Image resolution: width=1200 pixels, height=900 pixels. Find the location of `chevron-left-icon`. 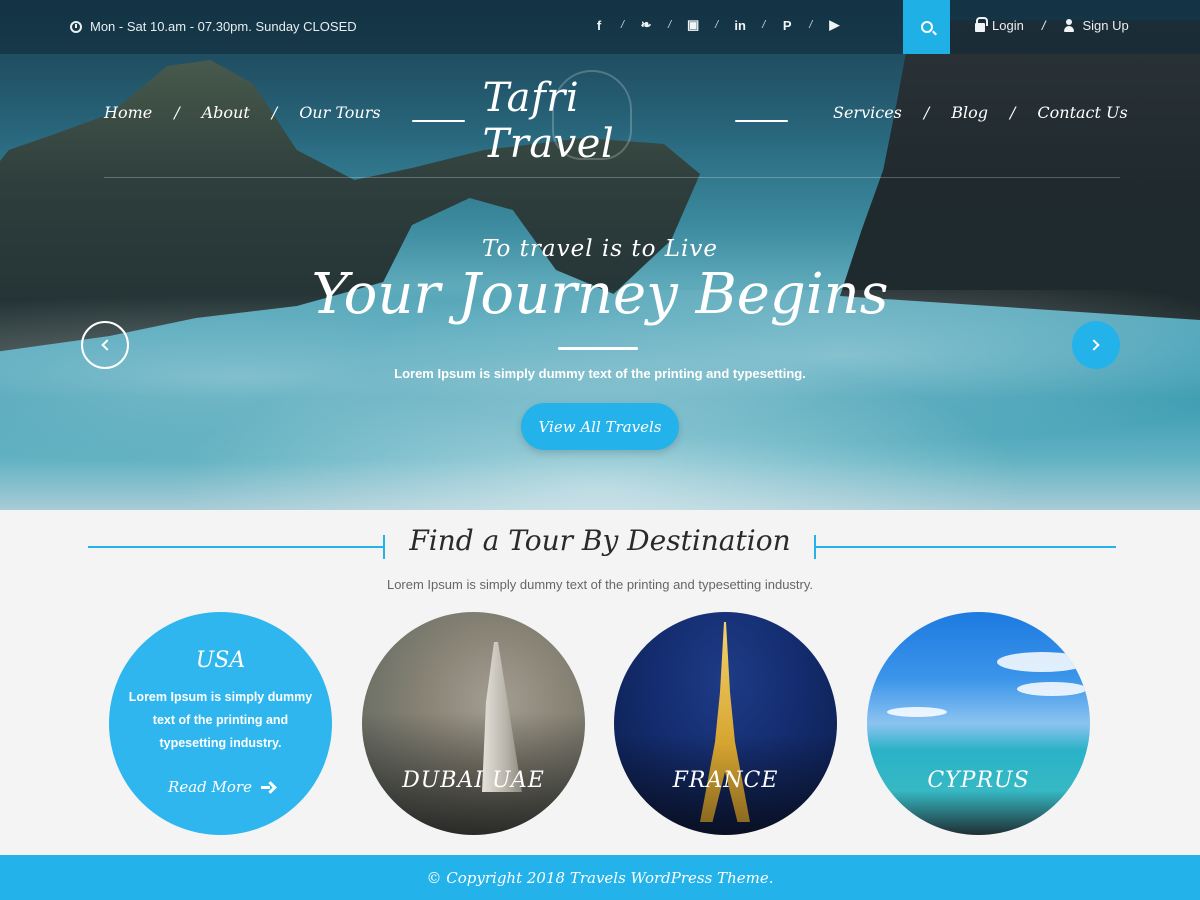

chevron-left-icon is located at coordinates (107, 345).